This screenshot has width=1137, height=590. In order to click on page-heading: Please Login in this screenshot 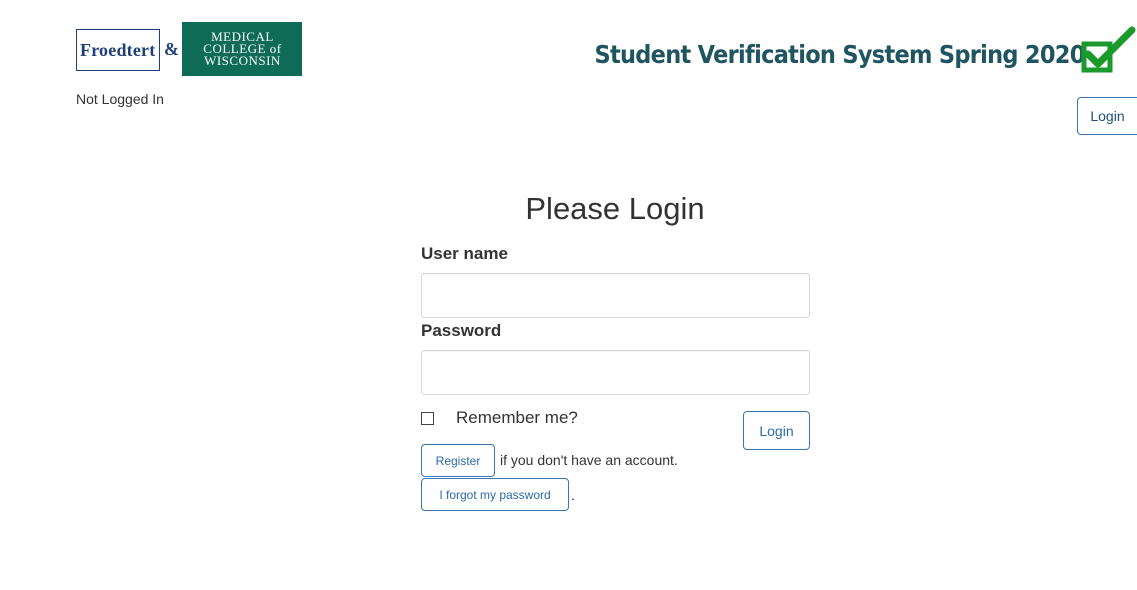, I will do `click(615, 208)`.